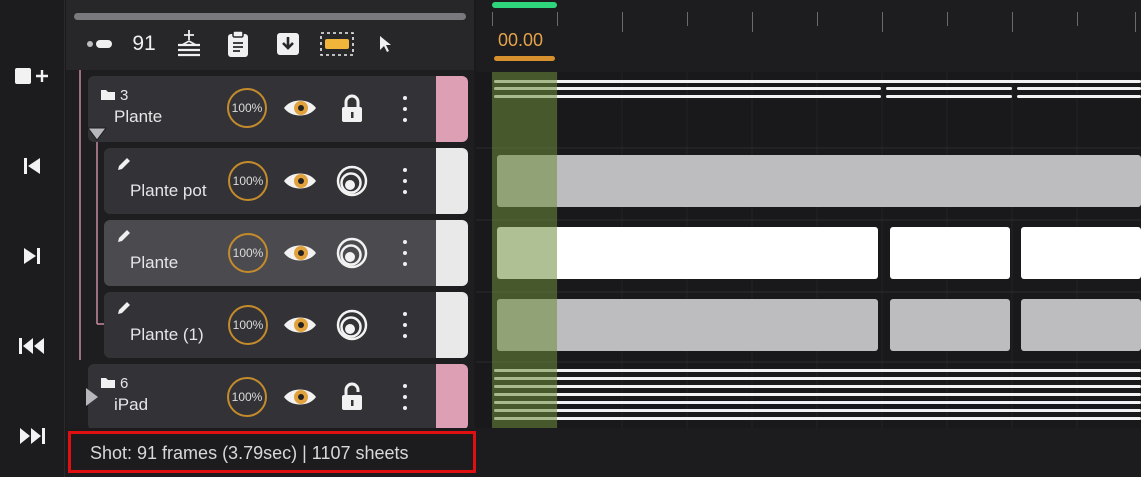  I want to click on frame-count: 91, so click(144, 44).